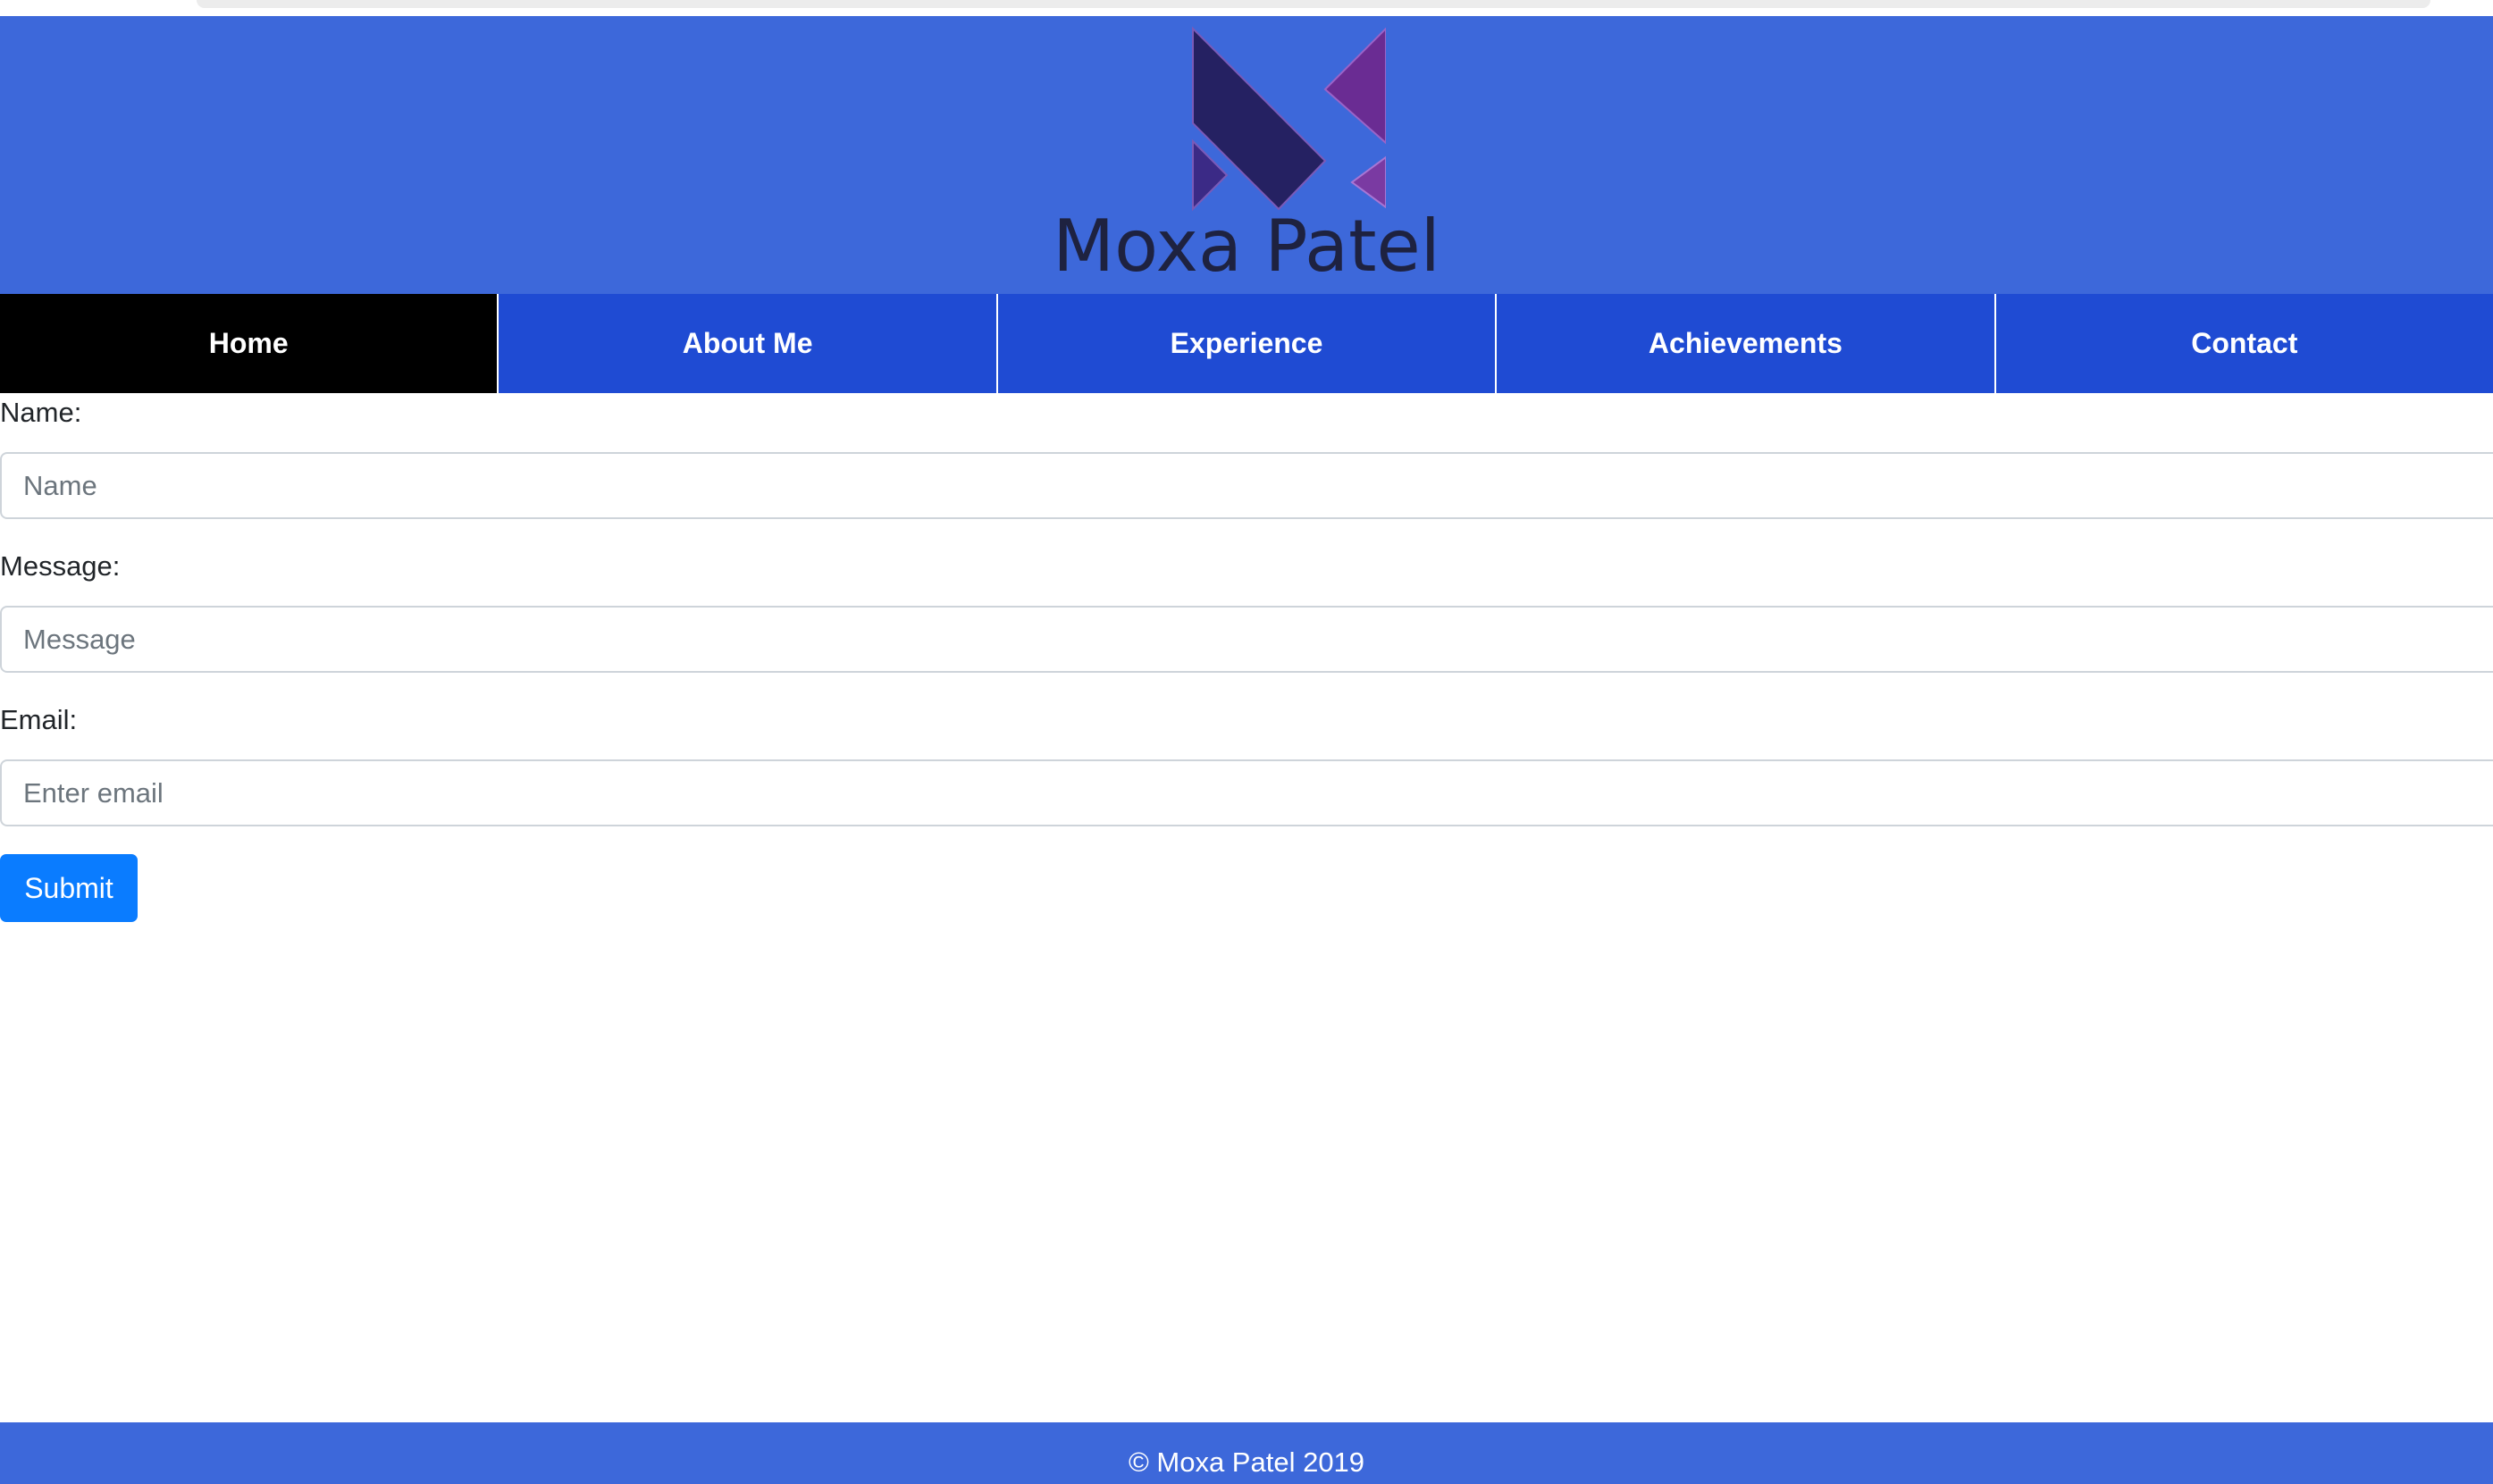  I want to click on email-input, so click(1246, 793).